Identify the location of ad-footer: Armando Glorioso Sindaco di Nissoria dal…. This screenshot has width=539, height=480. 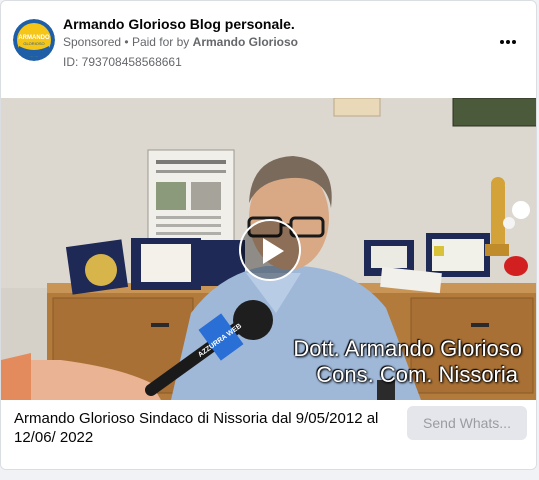
(268, 434).